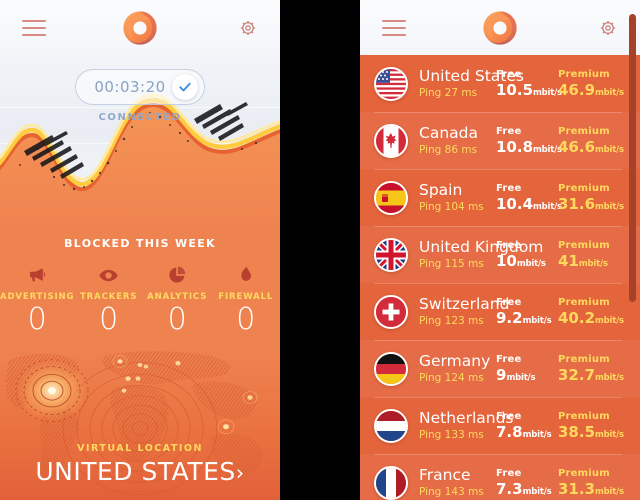 Image resolution: width=640 pixels, height=500 pixels. What do you see at coordinates (471, 75) in the screenshot?
I see `server-country: United States` at bounding box center [471, 75].